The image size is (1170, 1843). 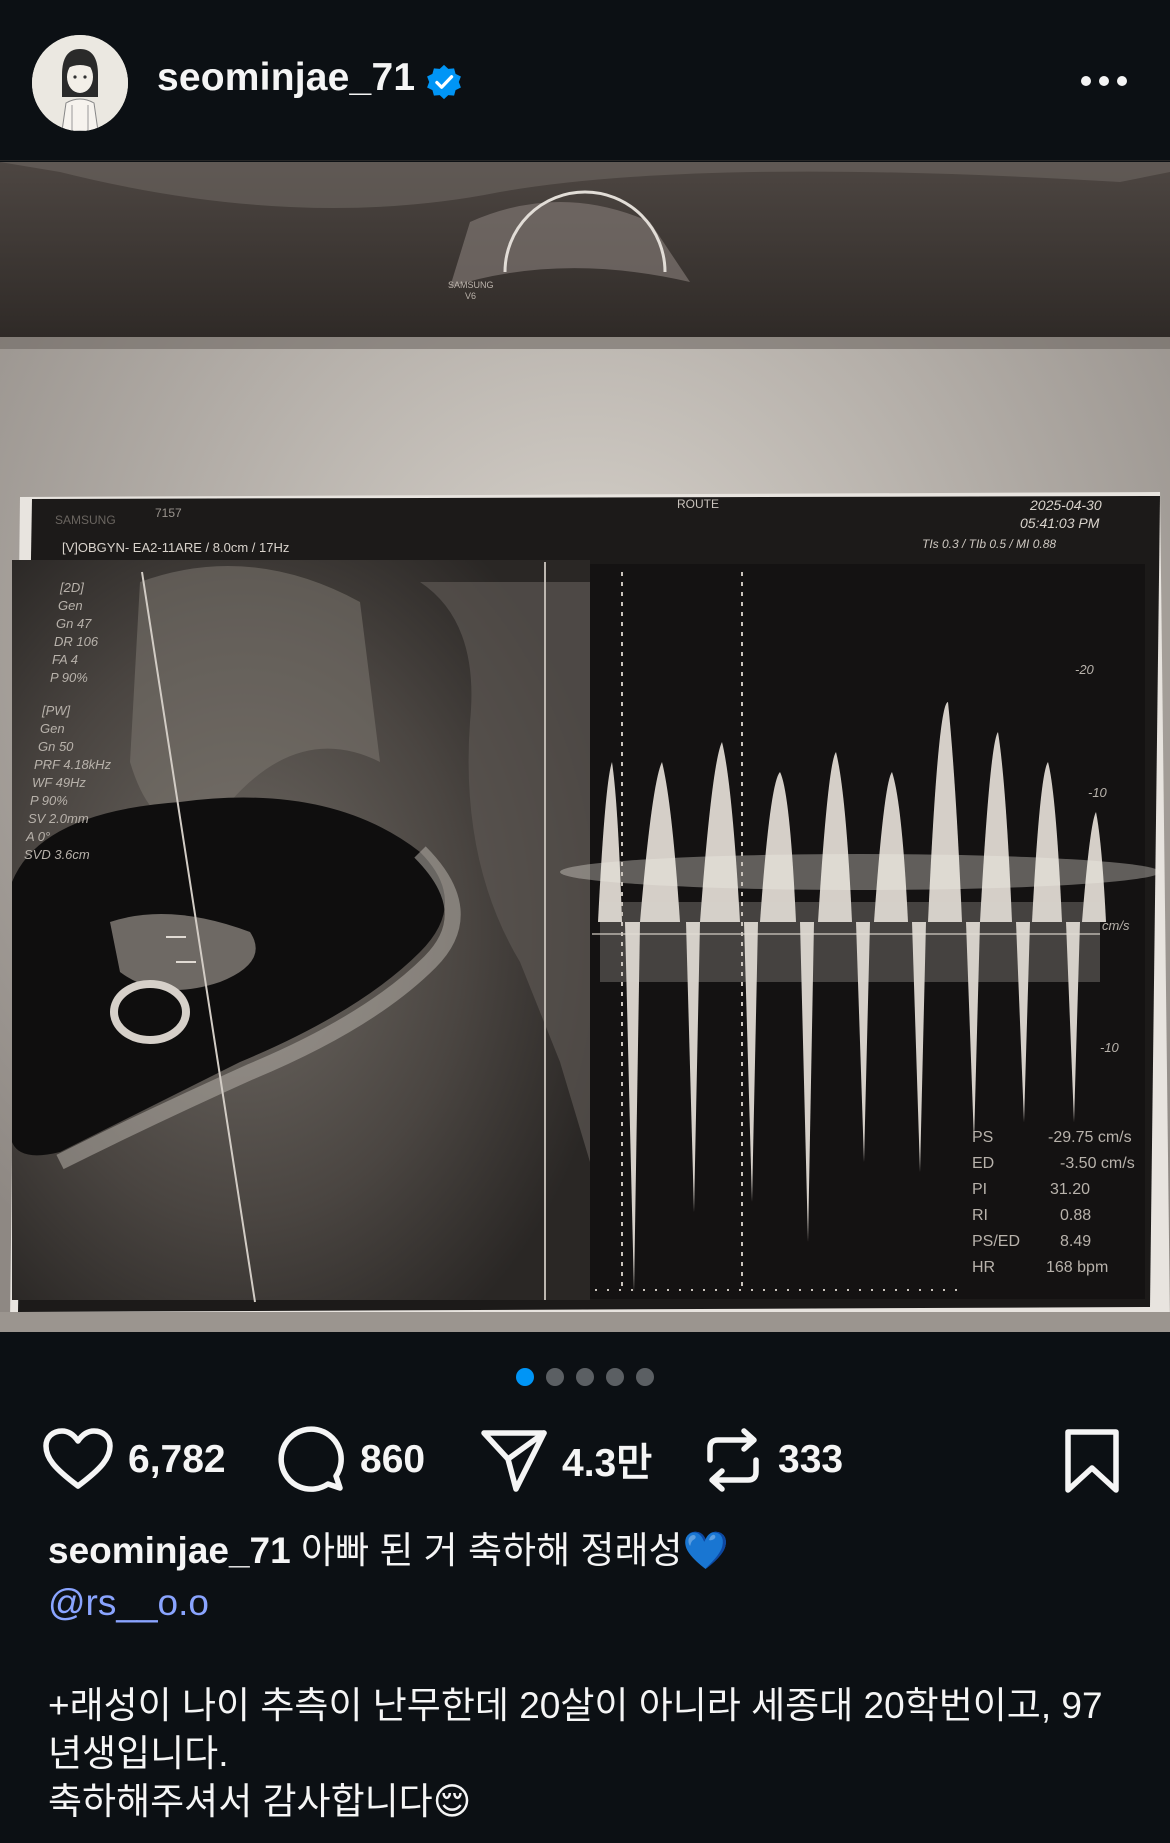 I want to click on post-action-bar: 6,782 860 4.3만 333, so click(x=585, y=1460).